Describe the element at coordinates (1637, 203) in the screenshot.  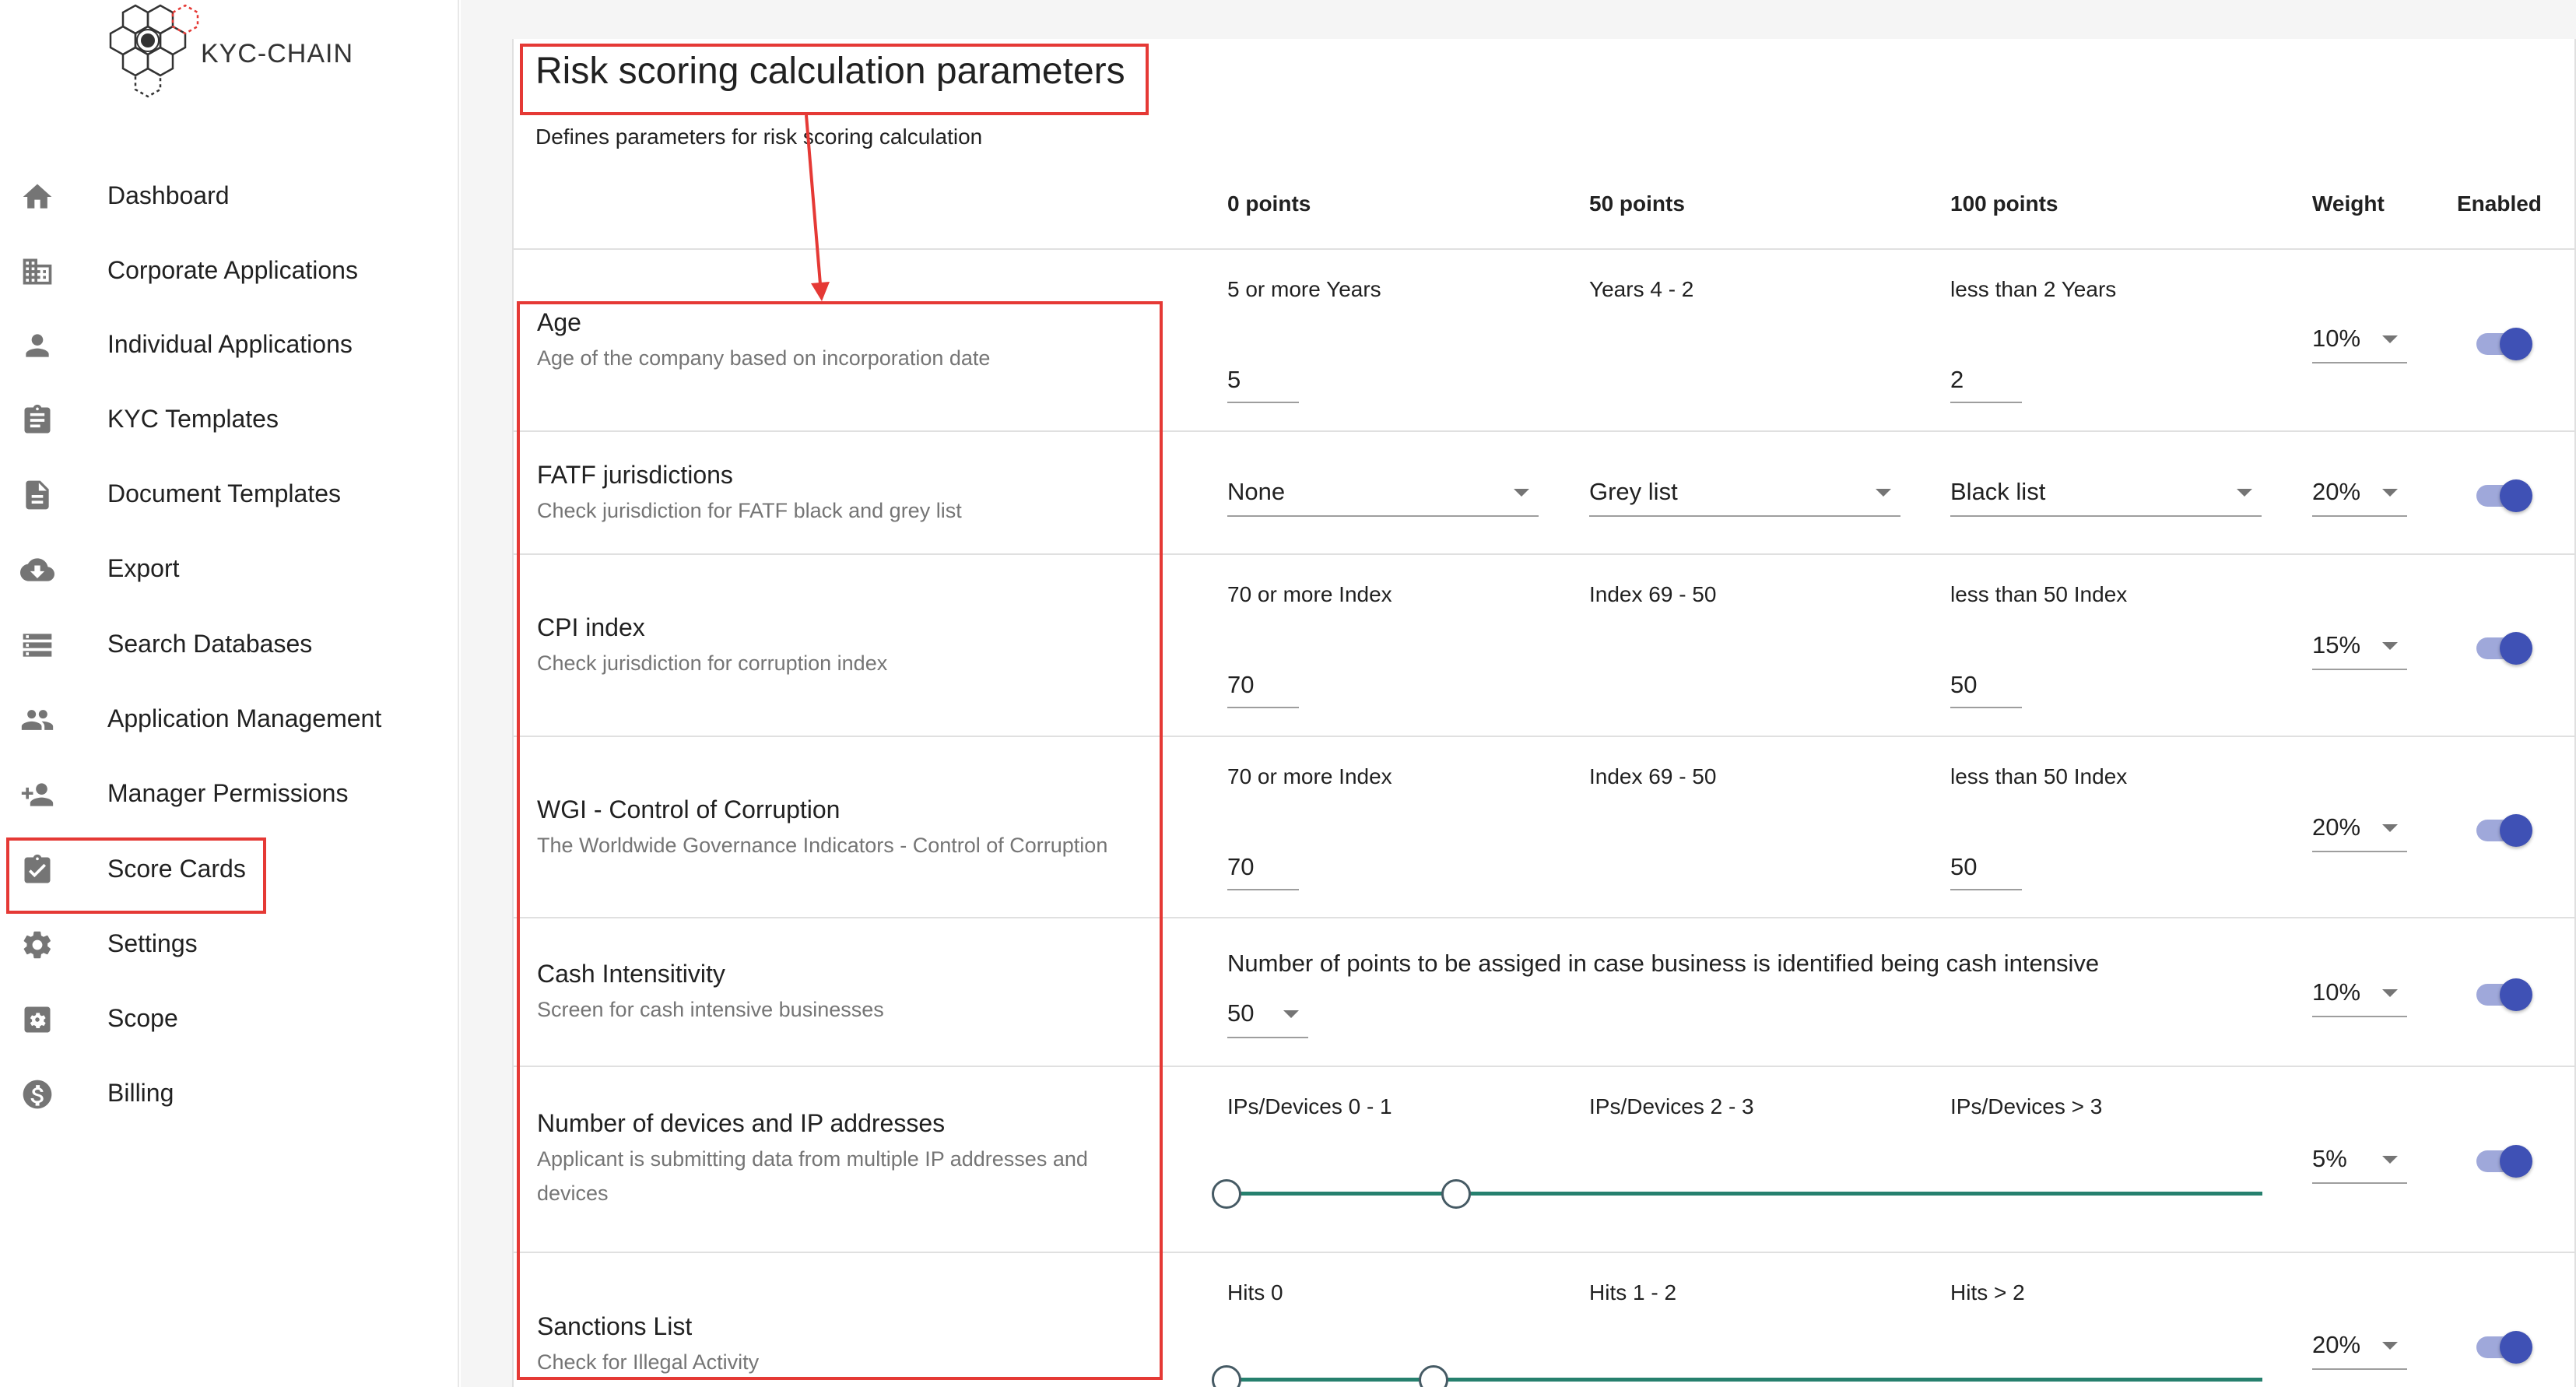
I see `column-header-50-points: 50 points` at that location.